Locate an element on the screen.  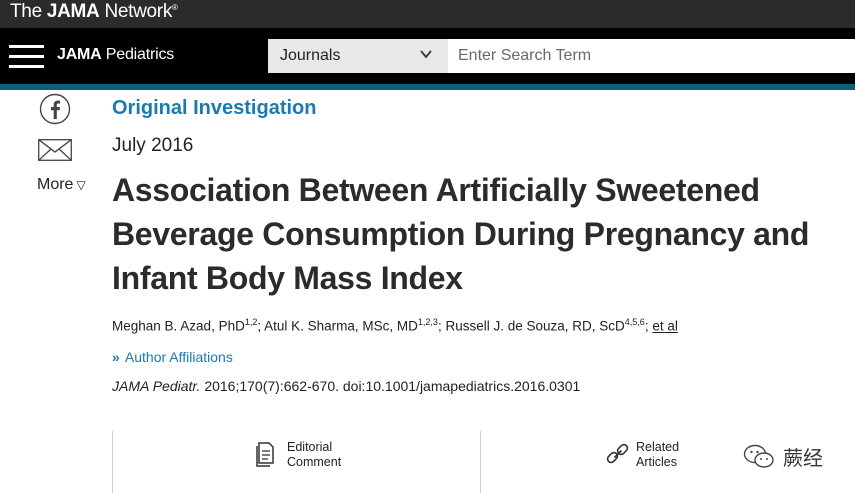
registered-mark: ® is located at coordinates (175, 7).